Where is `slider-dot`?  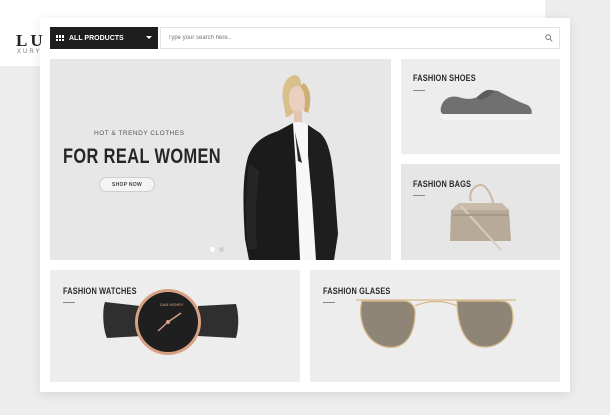
slider-dot is located at coordinates (221, 249).